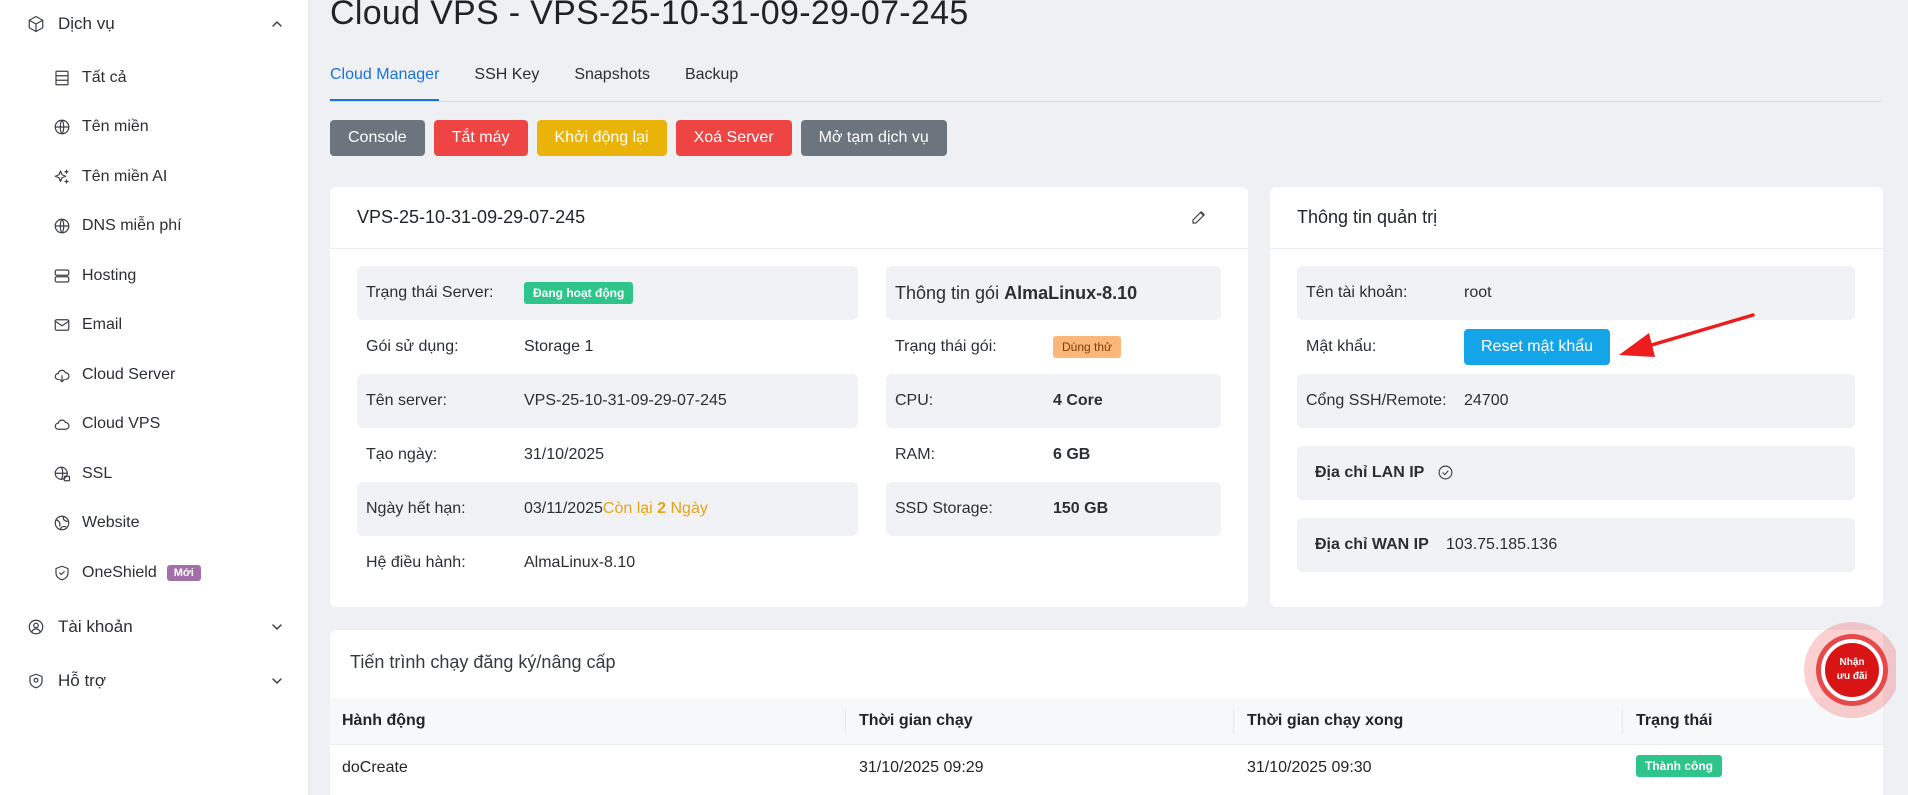  I want to click on column-header-end: Thời gian chạy xong, so click(1325, 720).